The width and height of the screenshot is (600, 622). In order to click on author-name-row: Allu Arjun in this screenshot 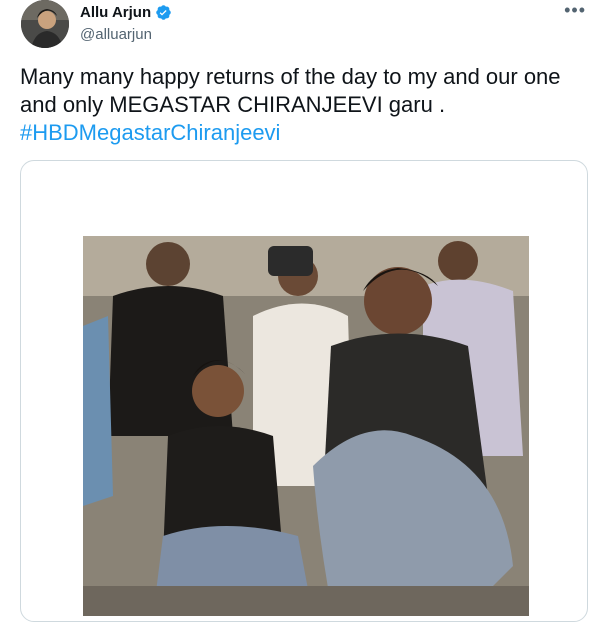, I will do `click(126, 12)`.